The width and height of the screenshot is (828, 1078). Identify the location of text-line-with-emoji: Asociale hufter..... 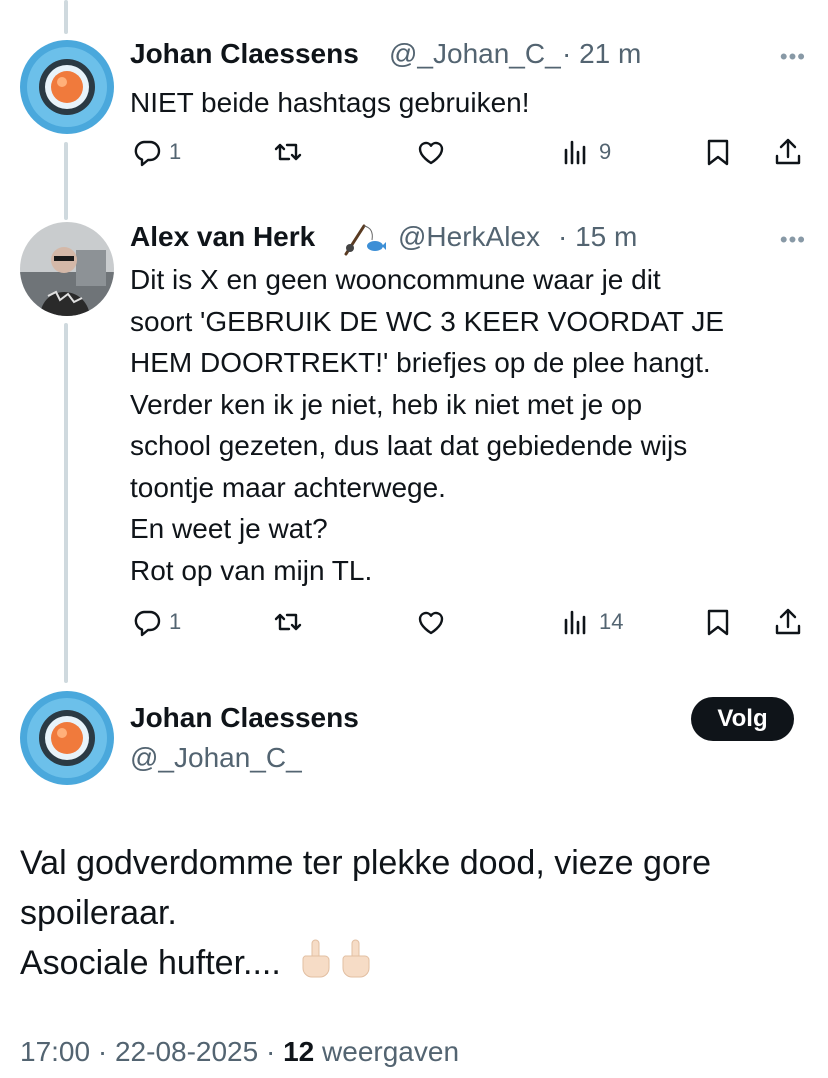
(365, 965).